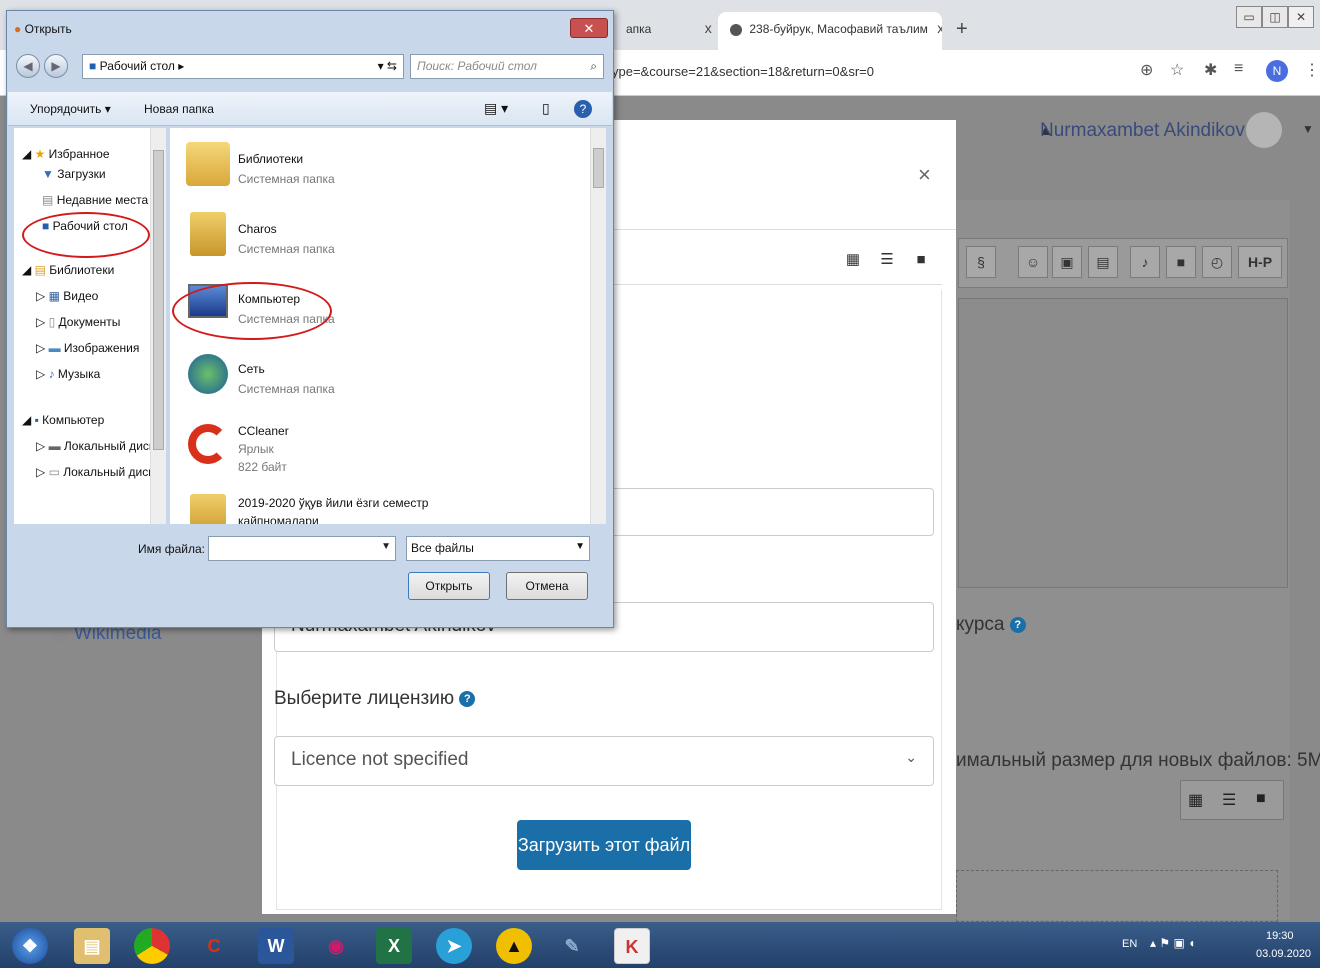 The image size is (1320, 968). Describe the element at coordinates (276, 946) in the screenshot. I see `word-icon: W` at that location.